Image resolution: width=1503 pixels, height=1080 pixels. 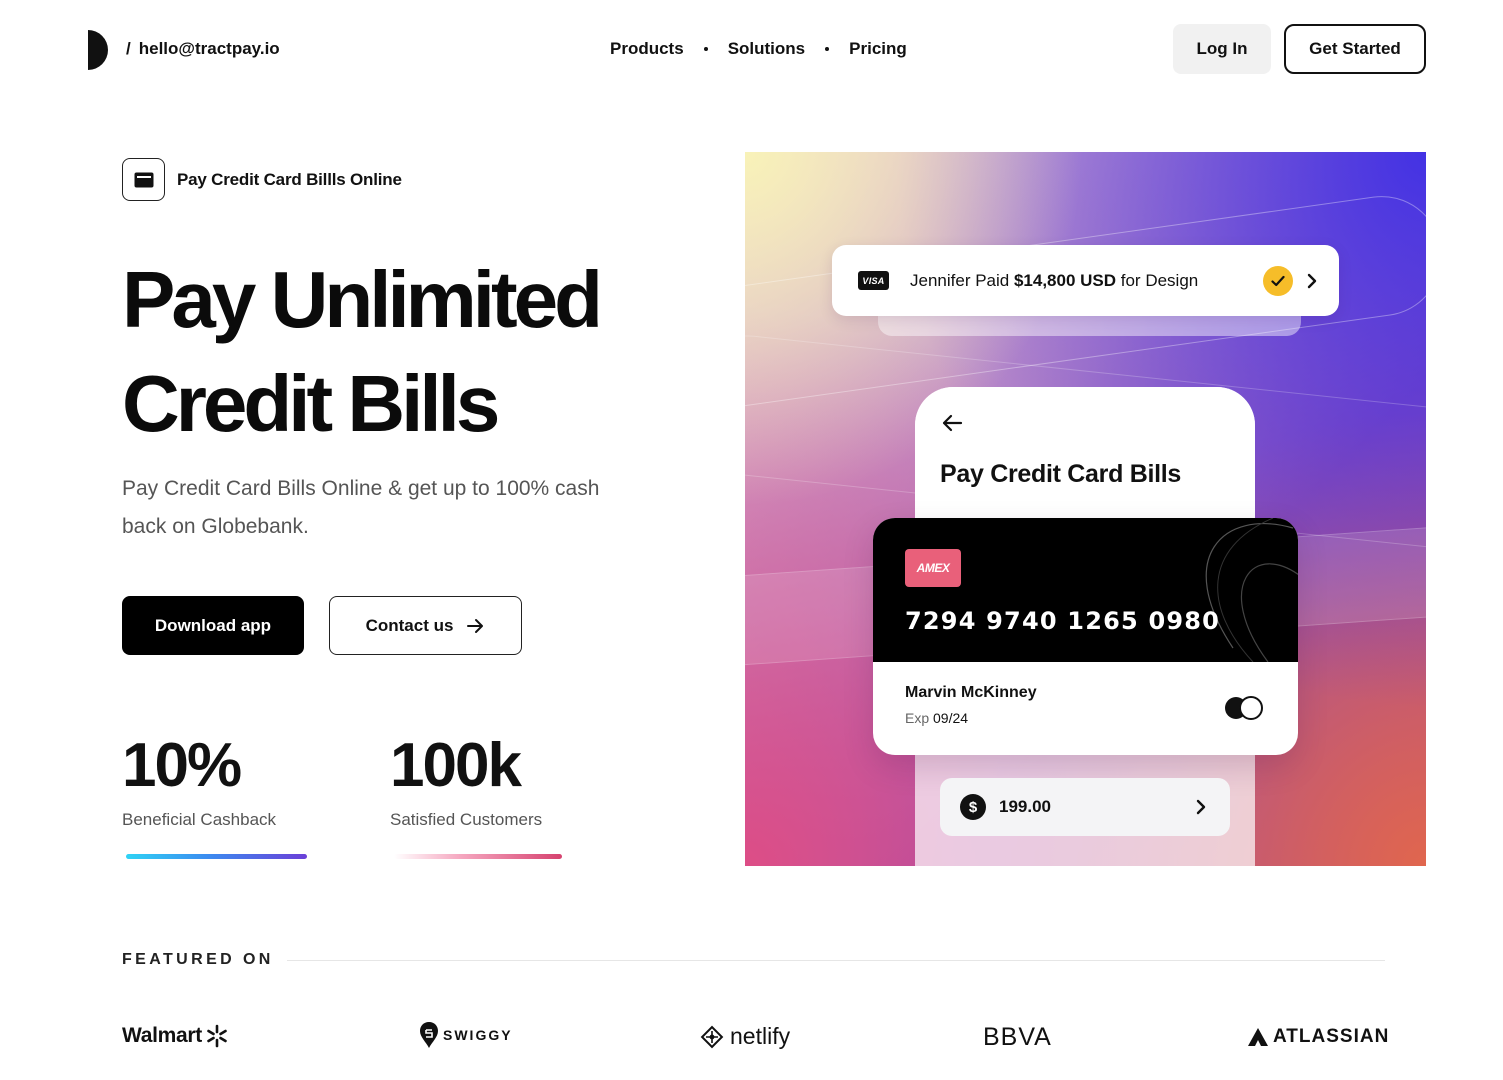 I want to click on headline-line-1: Pay Unlimited, so click(x=362, y=299).